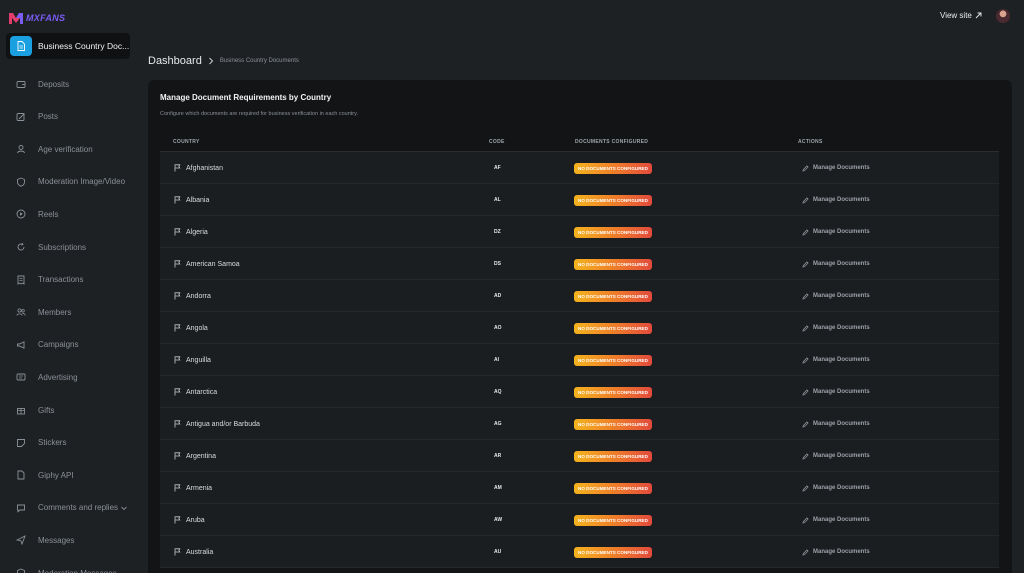 Image resolution: width=1024 pixels, height=573 pixels. Describe the element at coordinates (56, 475) in the screenshot. I see `sidebar-item-label: Giphy API` at that location.